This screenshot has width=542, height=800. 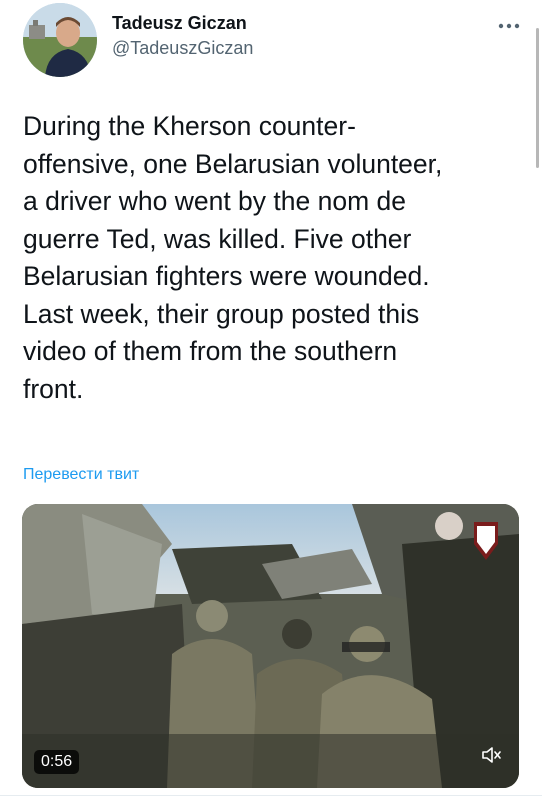 What do you see at coordinates (81, 475) in the screenshot?
I see `translate-link: Перевести твит` at bounding box center [81, 475].